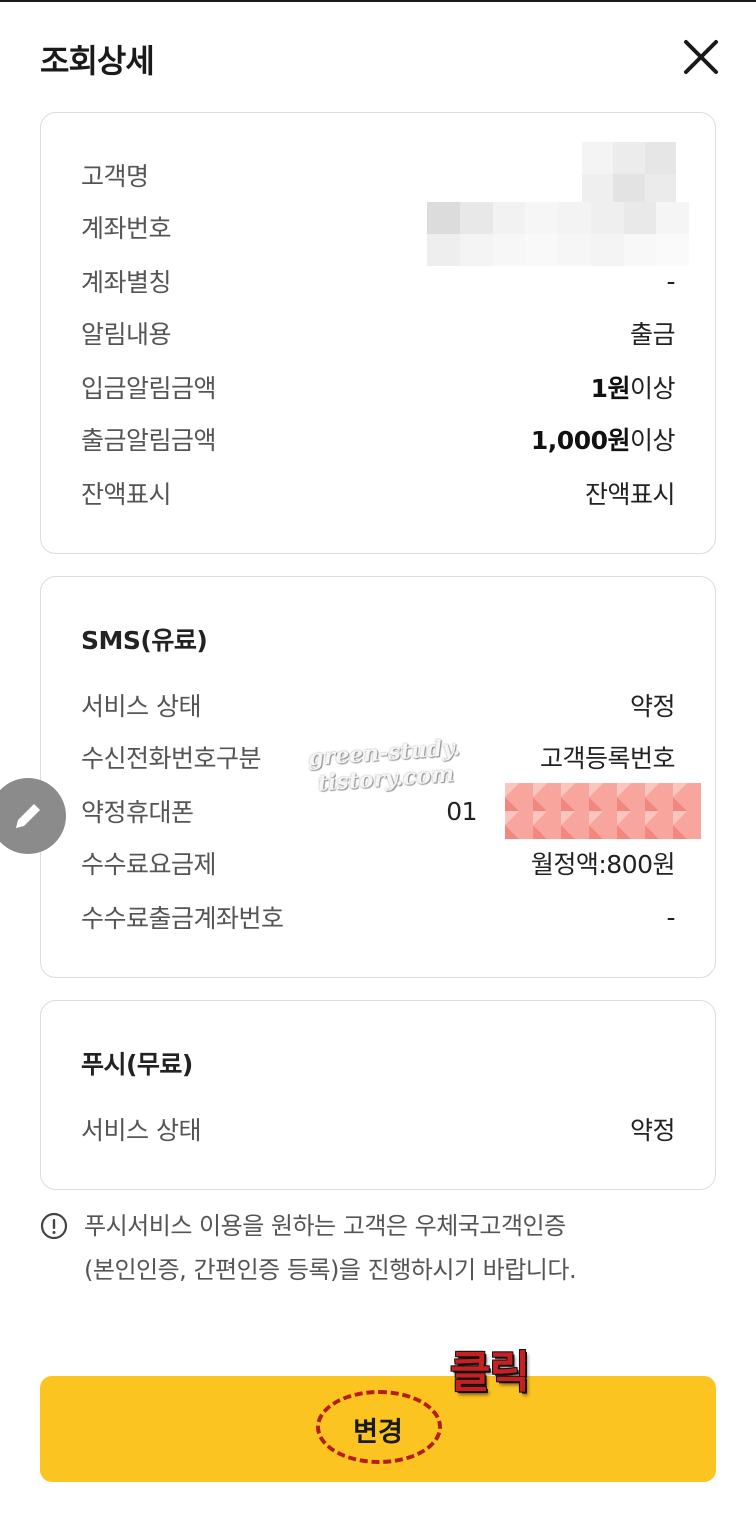 The height and width of the screenshot is (1522, 756). What do you see at coordinates (607, 758) in the screenshot?
I see `row-value: 고객등록번호` at bounding box center [607, 758].